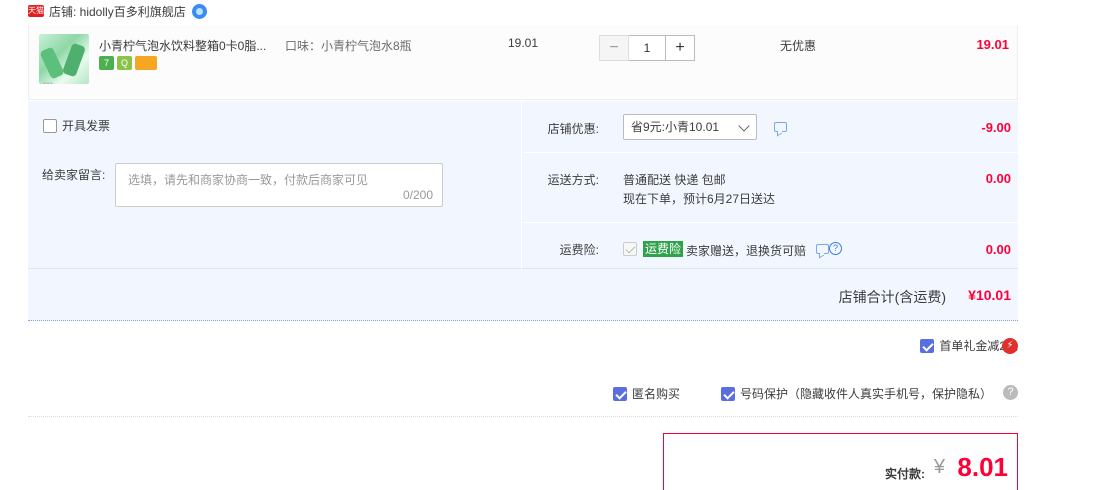 This screenshot has height=490, width=1111. Describe the element at coordinates (840, 461) in the screenshot. I see `payment-summary-box: 实付款: ¥ 8.01` at that location.